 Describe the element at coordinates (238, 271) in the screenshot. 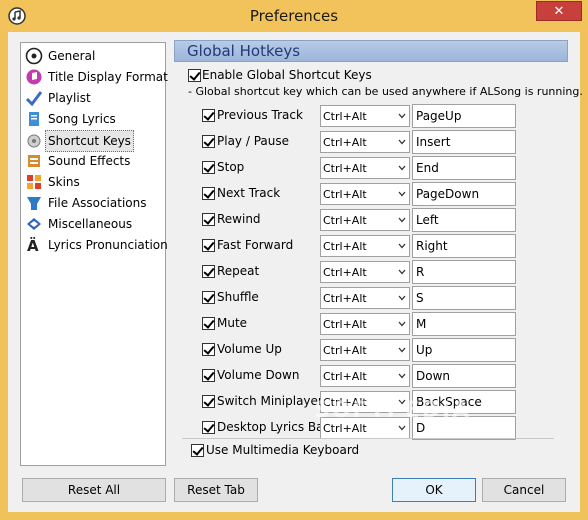

I see `hotkey-label: Repeat` at that location.